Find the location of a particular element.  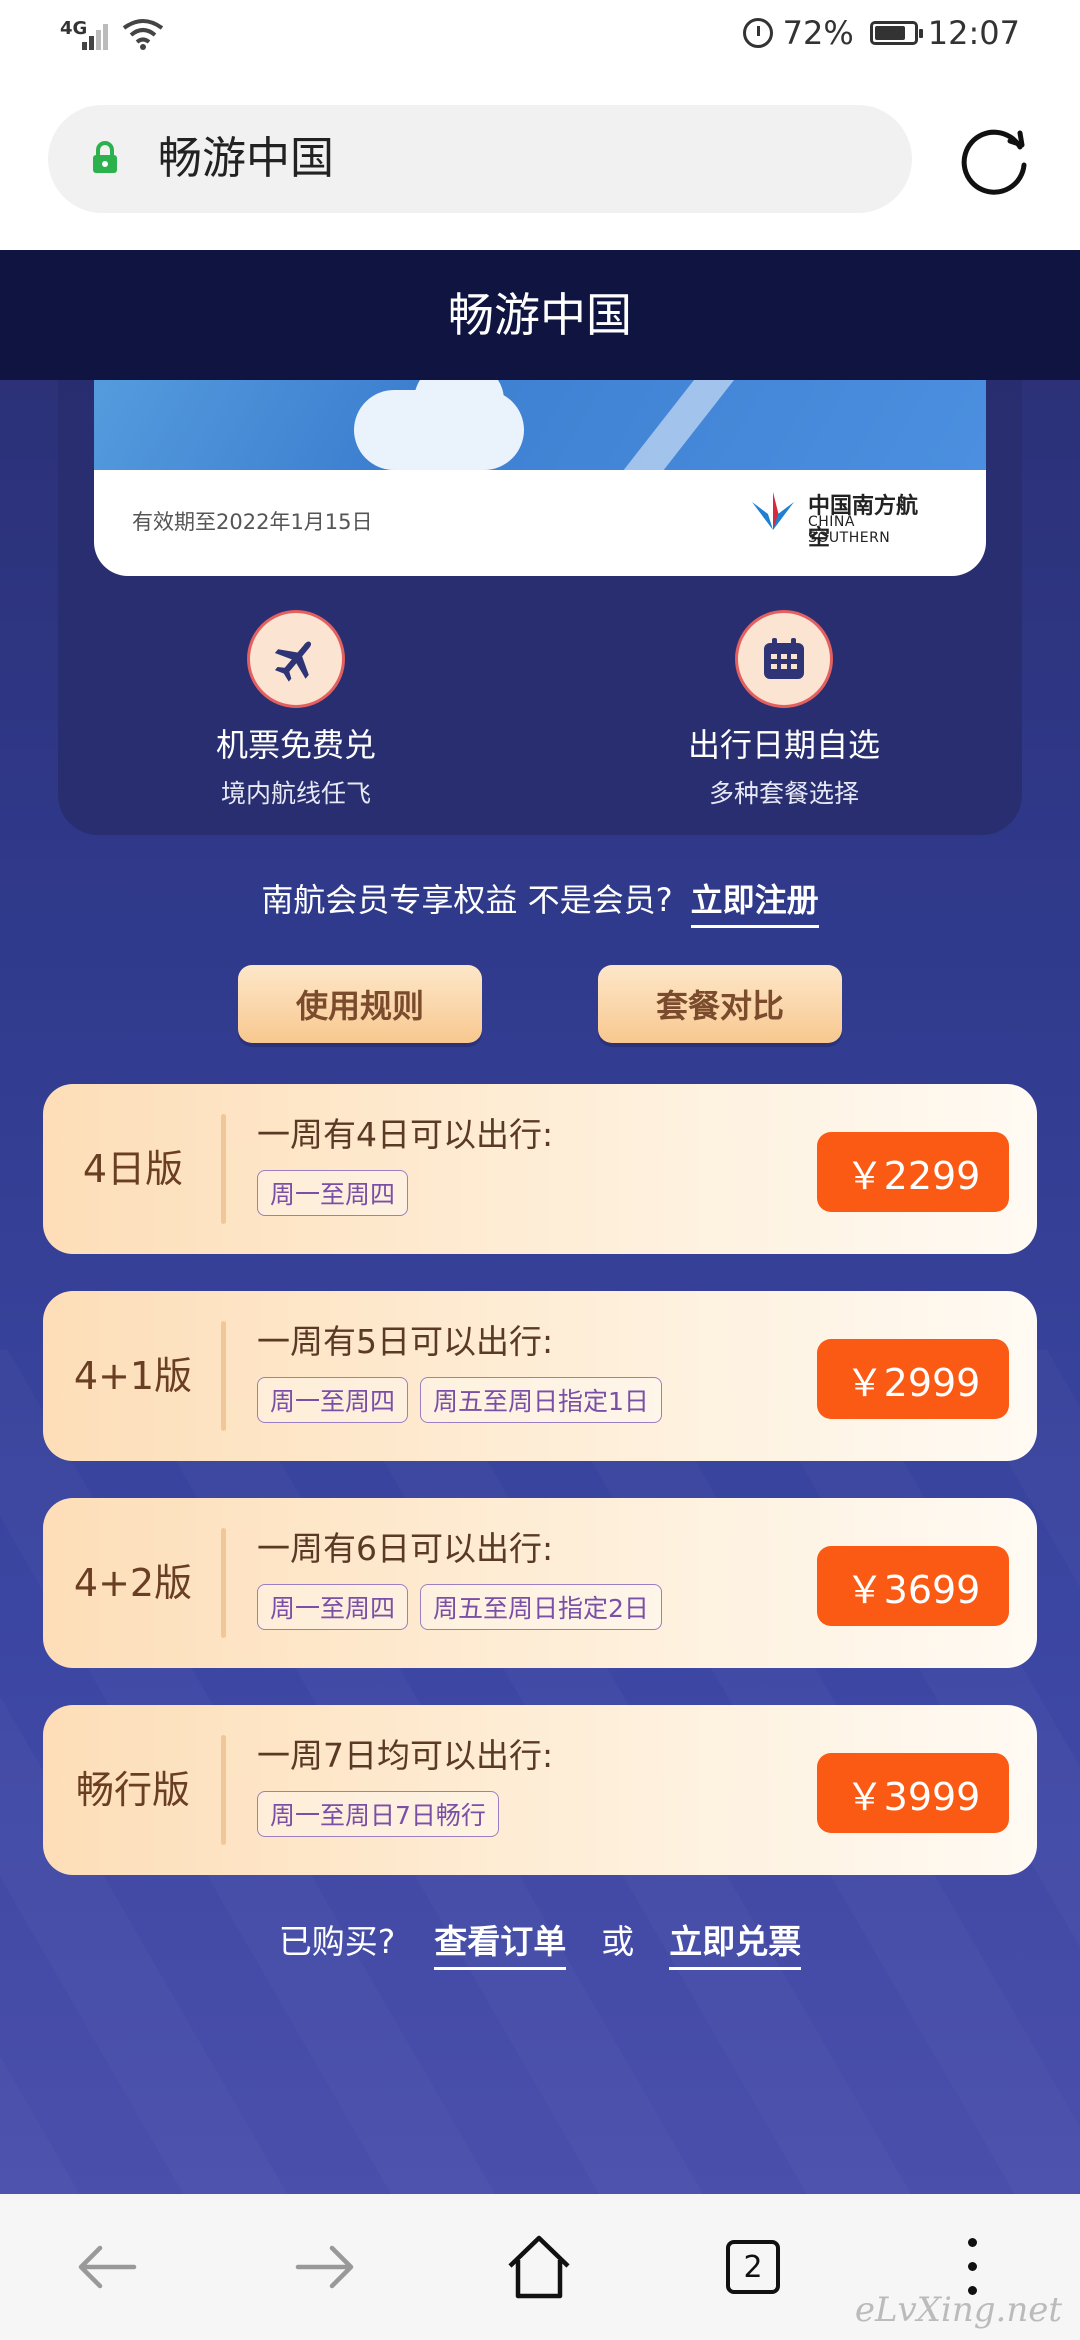

price-button: ￥2999 is located at coordinates (913, 1379).